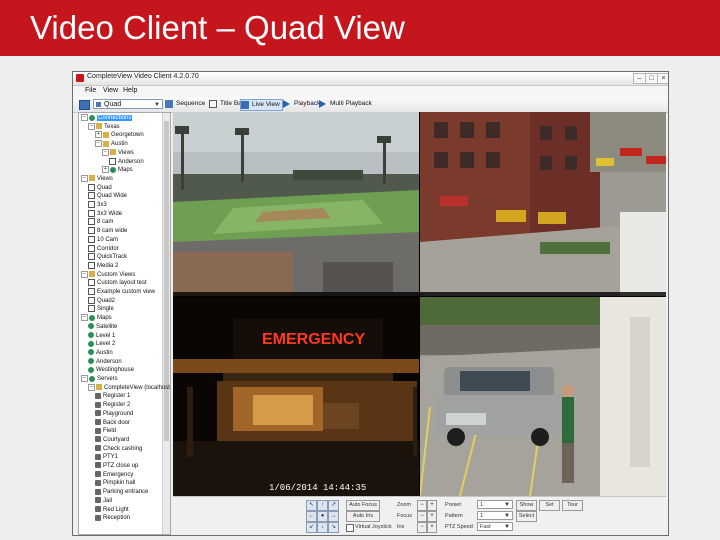  I want to click on ptz-speed-select: Fast ▼, so click(495, 526).